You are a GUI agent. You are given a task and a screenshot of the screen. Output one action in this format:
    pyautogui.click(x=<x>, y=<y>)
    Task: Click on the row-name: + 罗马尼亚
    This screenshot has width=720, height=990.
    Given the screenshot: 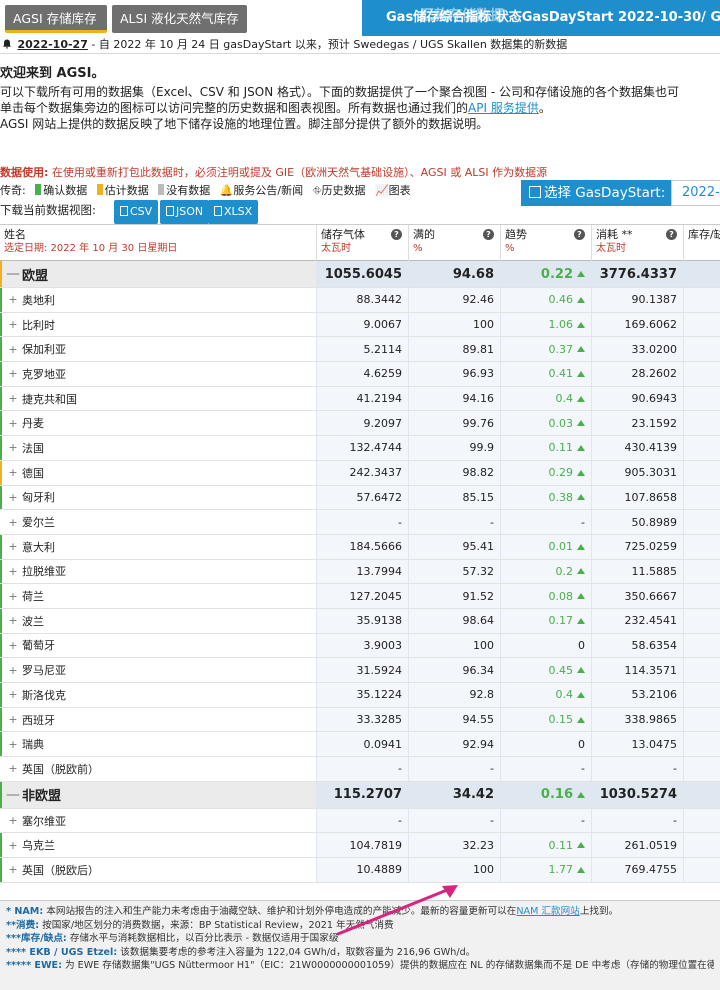 What is the action you would take?
    pyautogui.click(x=35, y=670)
    